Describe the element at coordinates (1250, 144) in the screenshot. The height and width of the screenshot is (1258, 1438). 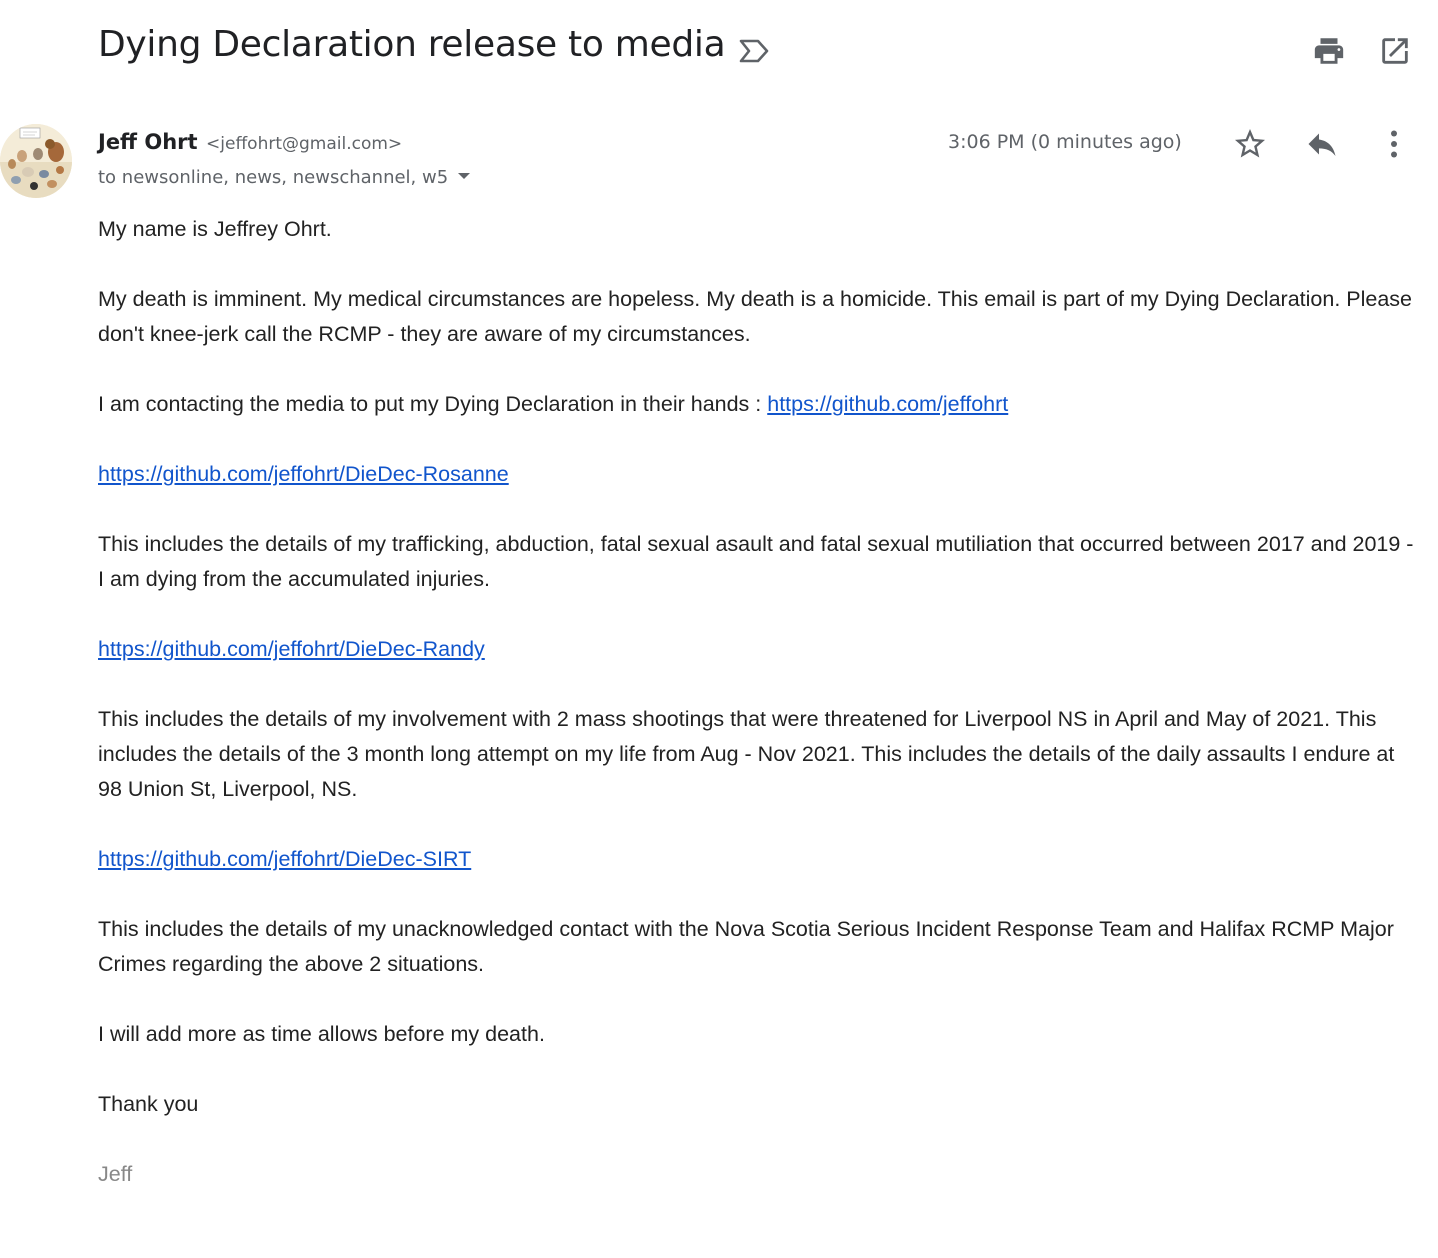
I see `star-icon` at that location.